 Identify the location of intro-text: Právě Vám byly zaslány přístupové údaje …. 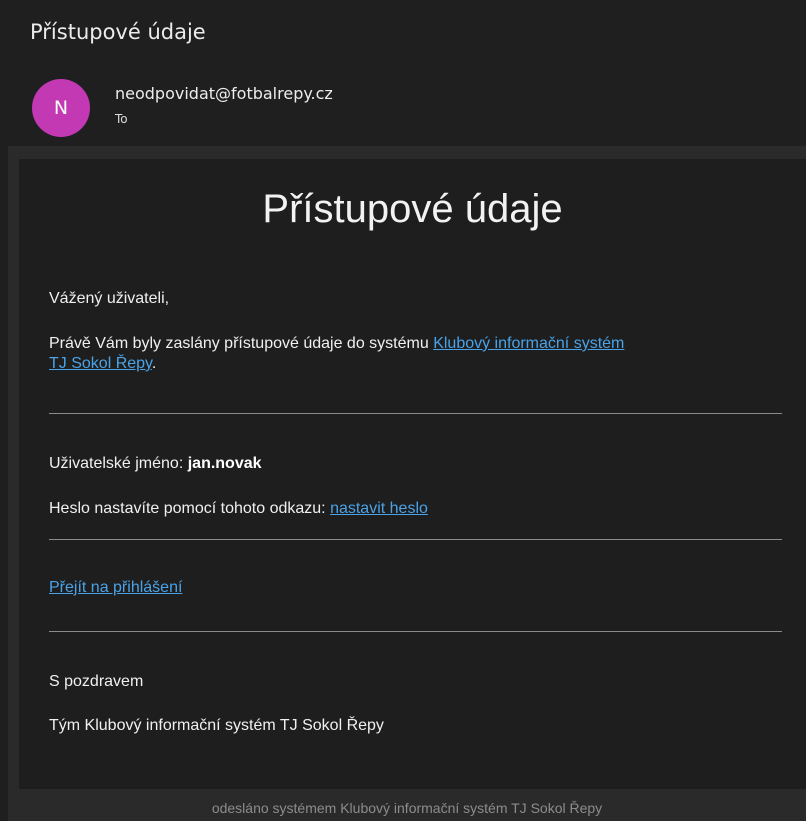
(241, 343).